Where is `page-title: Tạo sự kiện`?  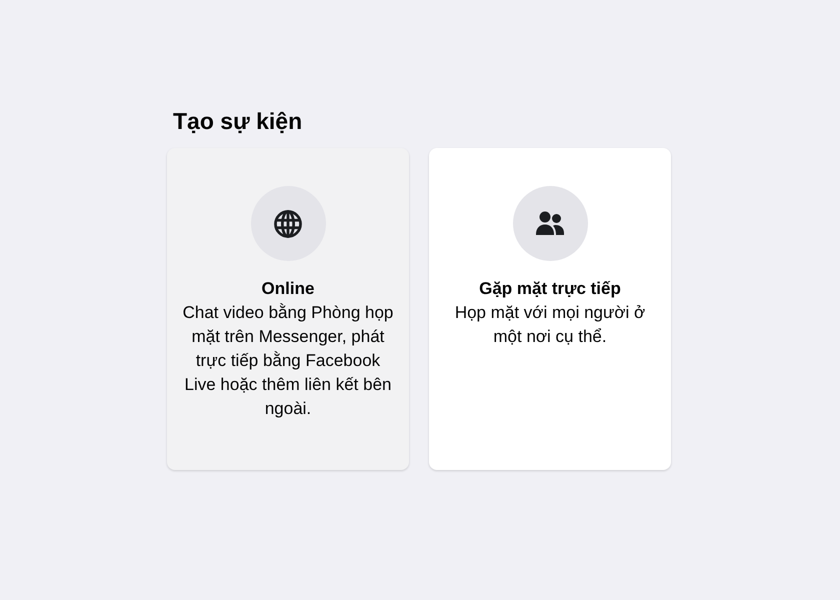
page-title: Tạo sự kiện is located at coordinates (238, 121).